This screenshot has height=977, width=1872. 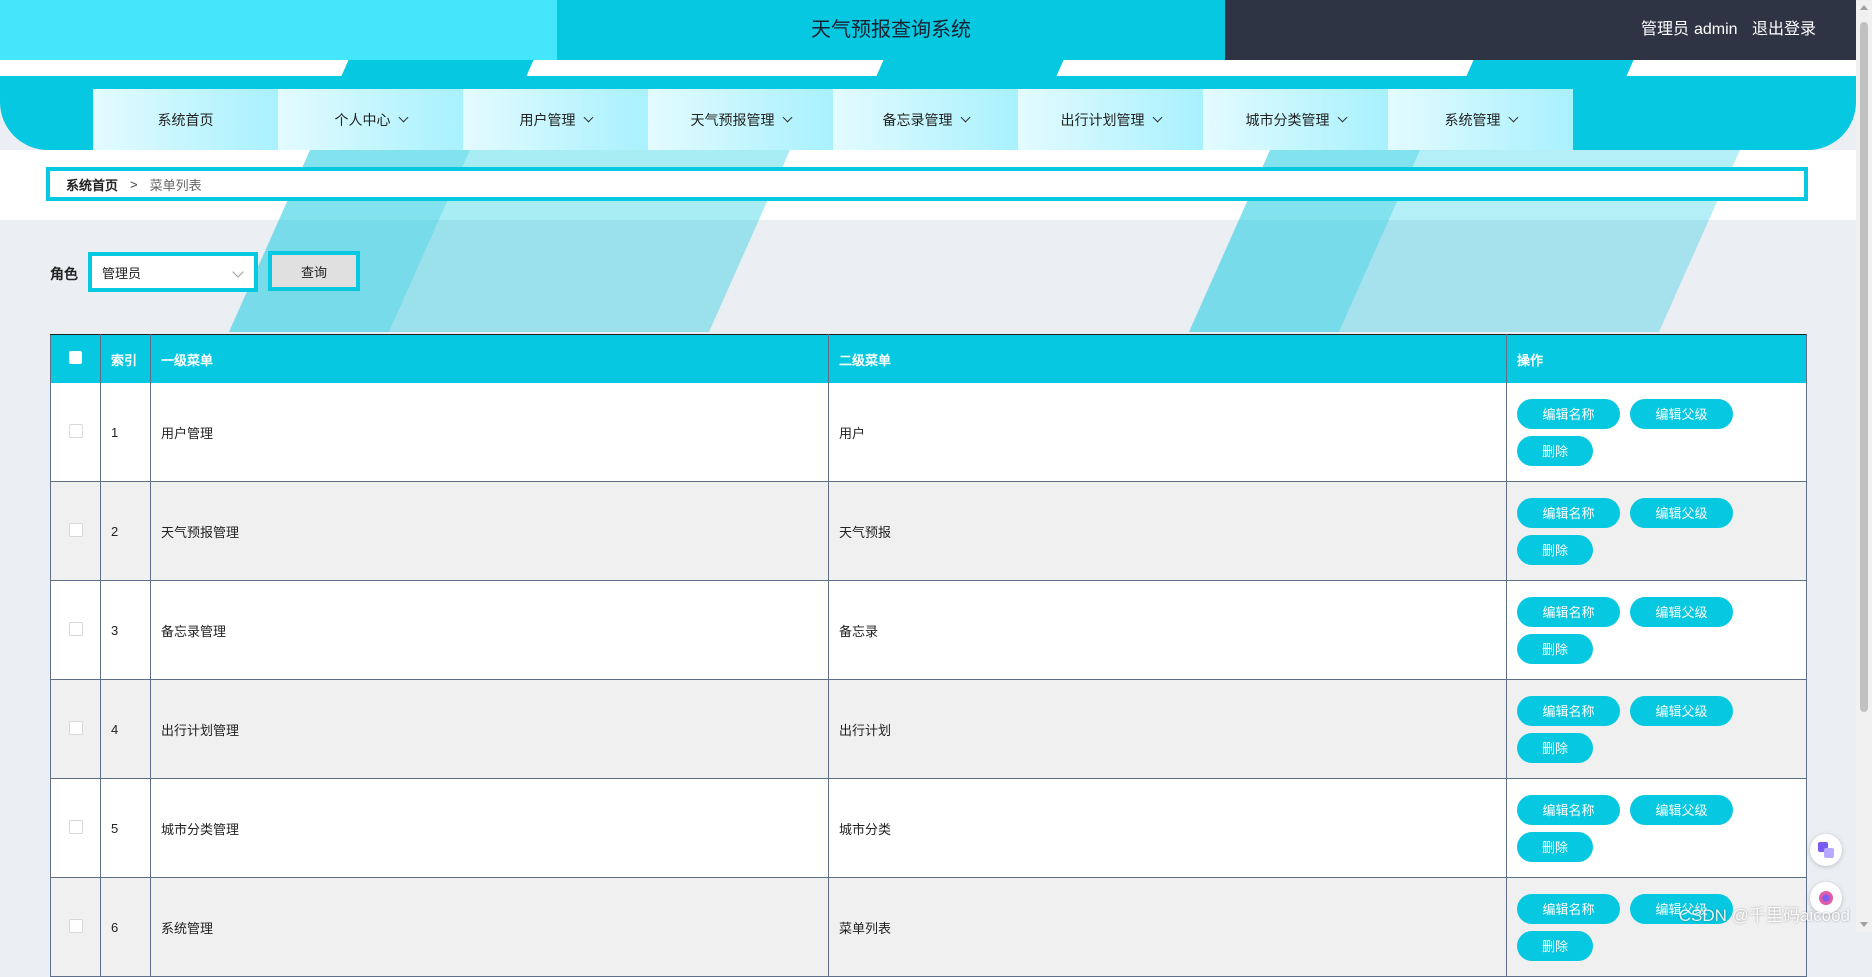 I want to click on role-select: 管理员, so click(x=173, y=272).